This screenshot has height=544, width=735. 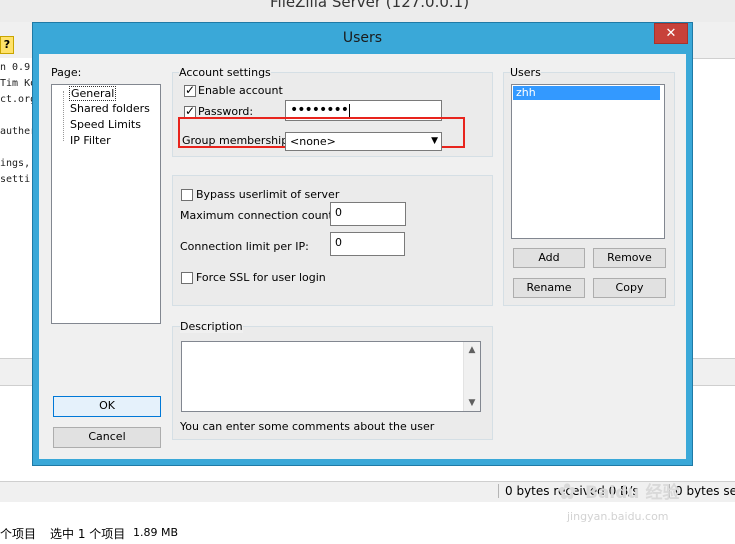 What do you see at coordinates (629, 288) in the screenshot?
I see `copy-user-button: Copy` at bounding box center [629, 288].